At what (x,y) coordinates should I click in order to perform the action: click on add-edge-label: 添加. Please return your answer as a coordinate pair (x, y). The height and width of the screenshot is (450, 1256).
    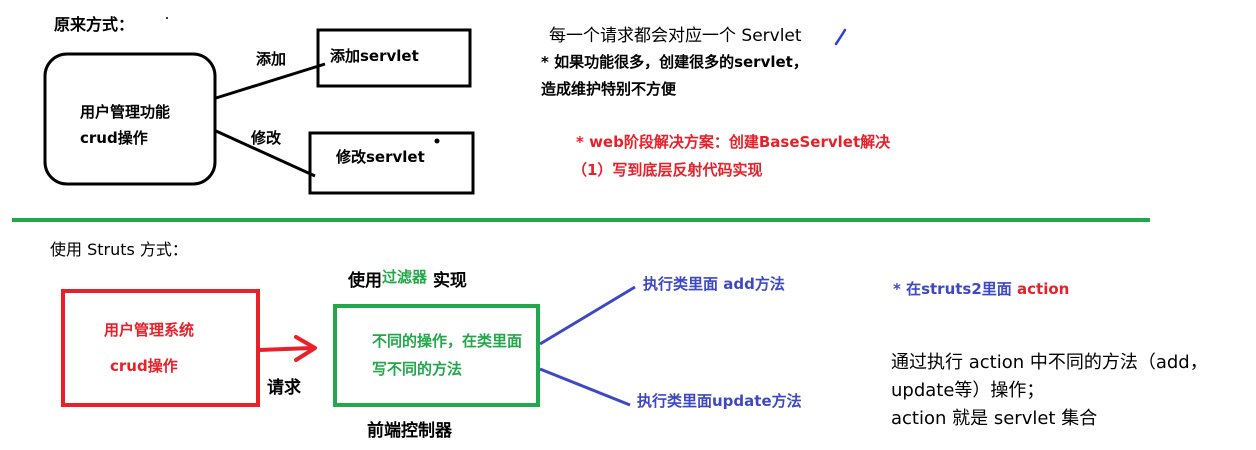
    Looking at the image, I should click on (271, 59).